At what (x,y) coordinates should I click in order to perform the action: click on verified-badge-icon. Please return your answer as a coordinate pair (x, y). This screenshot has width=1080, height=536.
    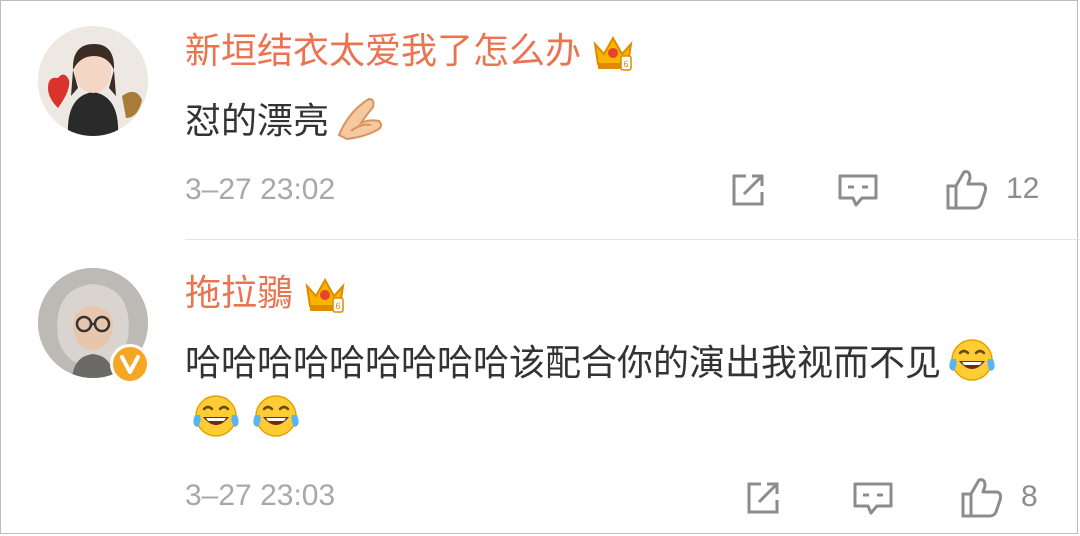
    Looking at the image, I should click on (130, 364).